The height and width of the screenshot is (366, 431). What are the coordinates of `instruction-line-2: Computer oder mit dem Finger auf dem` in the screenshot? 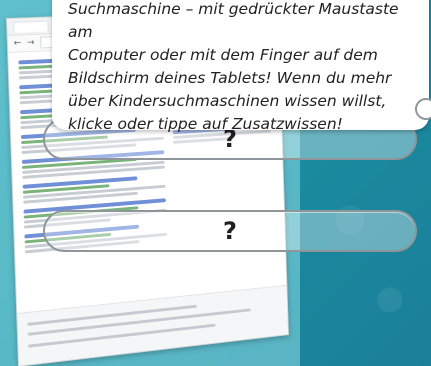 It's located at (223, 55).